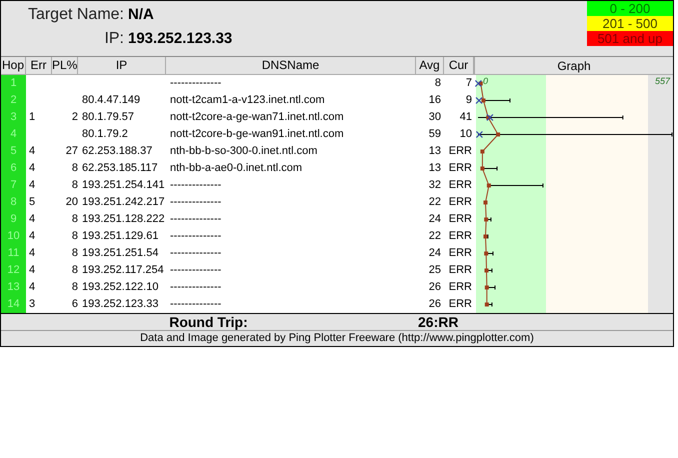  Describe the element at coordinates (120, 168) in the screenshot. I see `table-cell-text: 62.253.185.117` at that location.